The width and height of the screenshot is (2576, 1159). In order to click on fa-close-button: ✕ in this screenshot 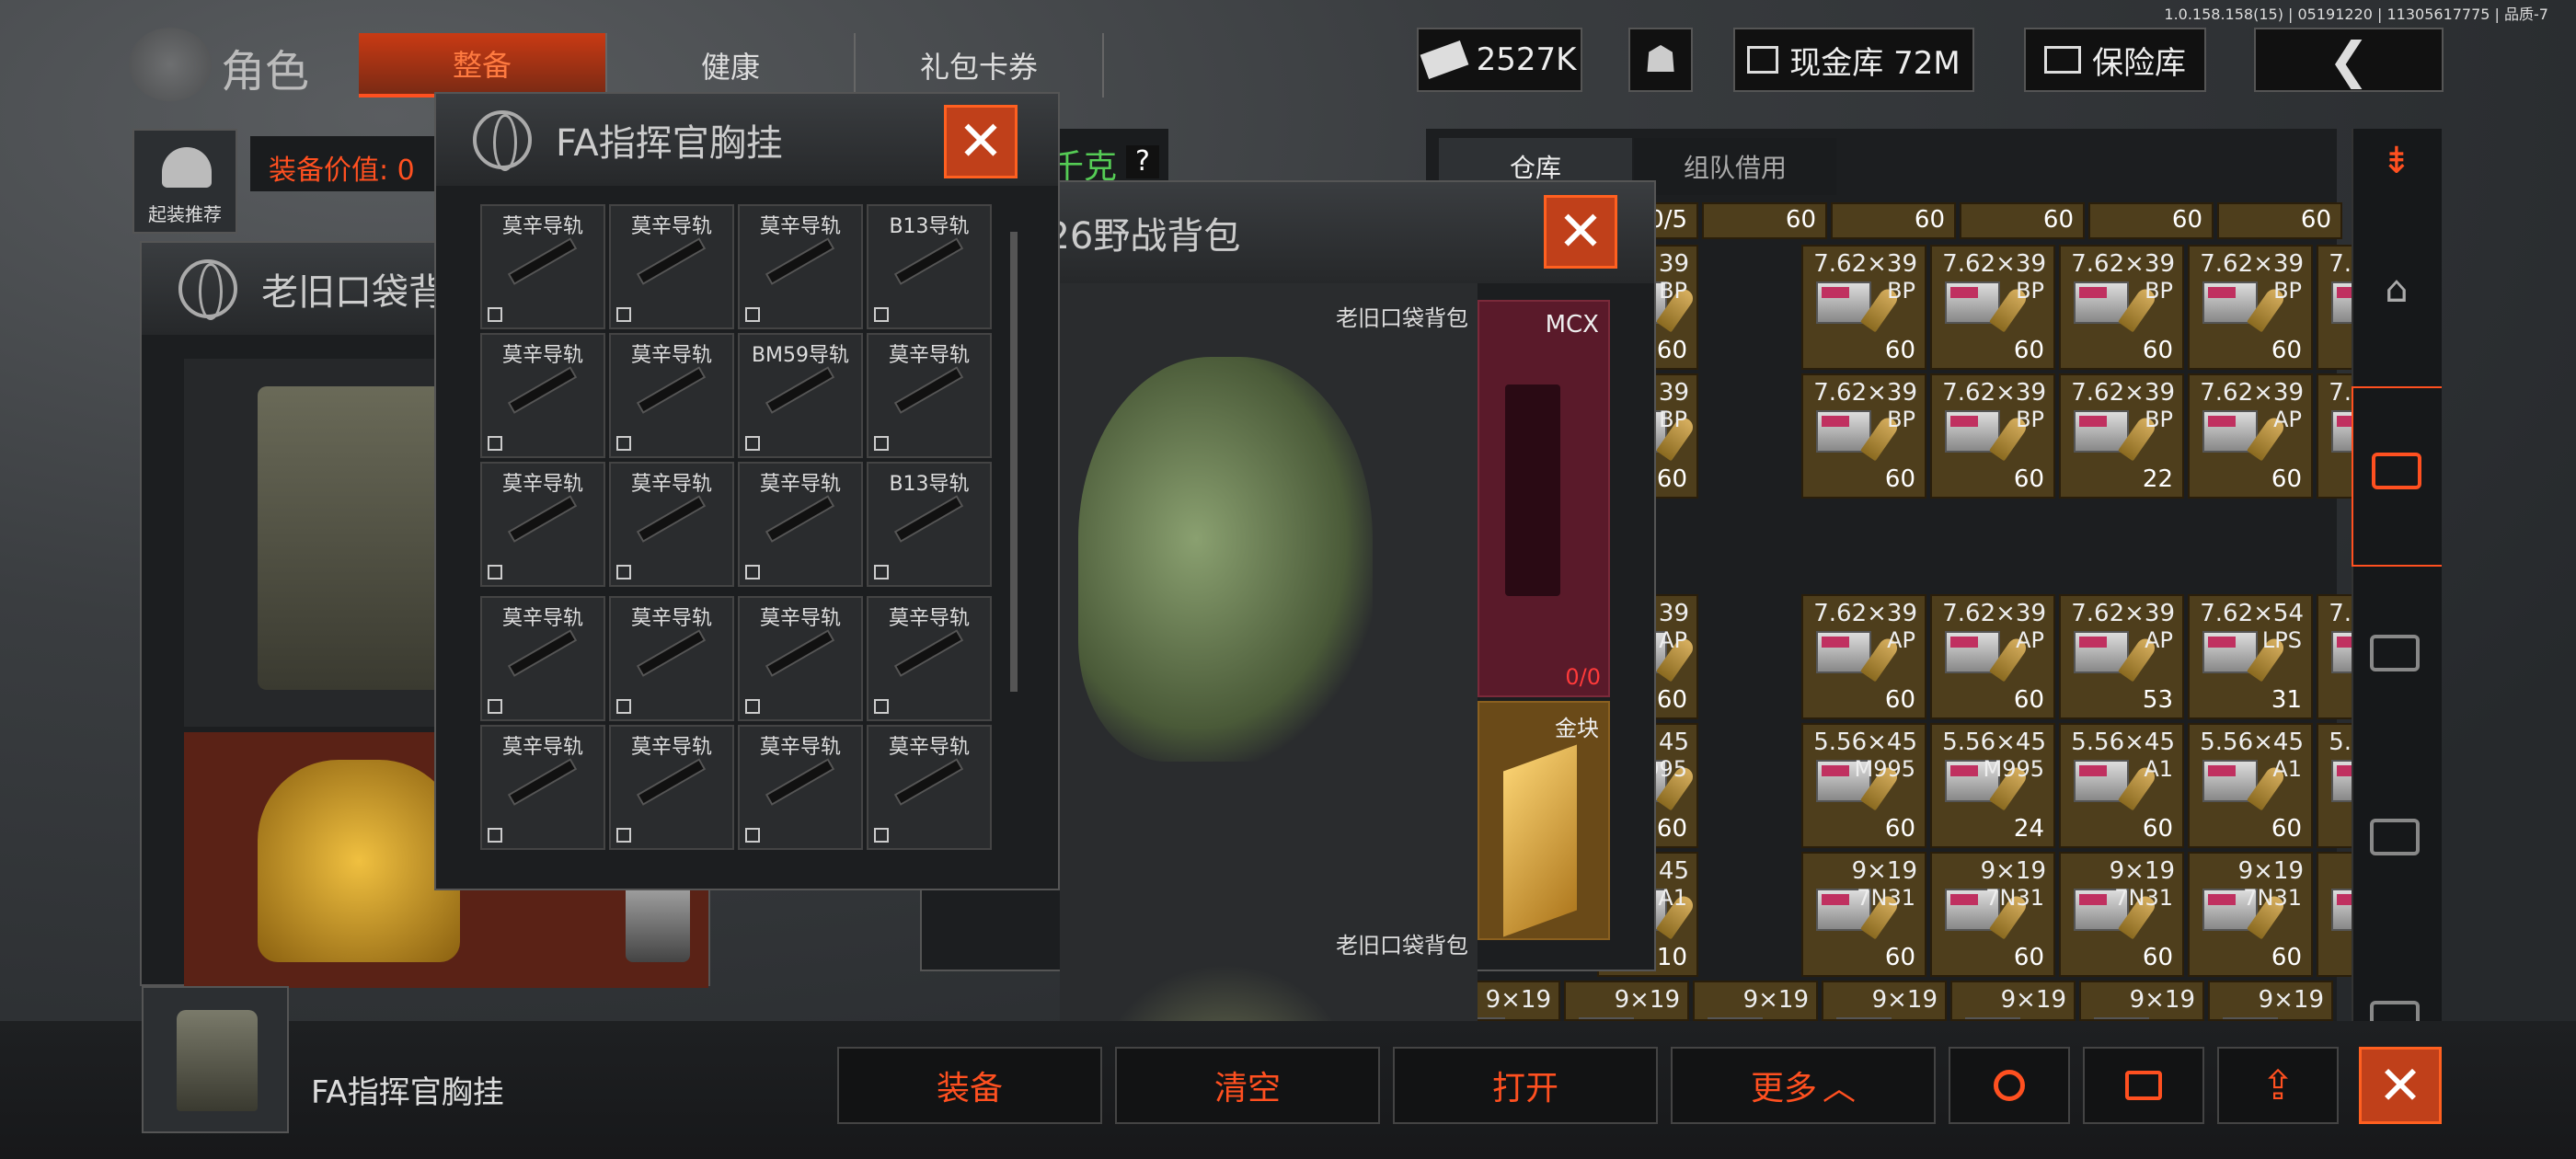, I will do `click(981, 141)`.